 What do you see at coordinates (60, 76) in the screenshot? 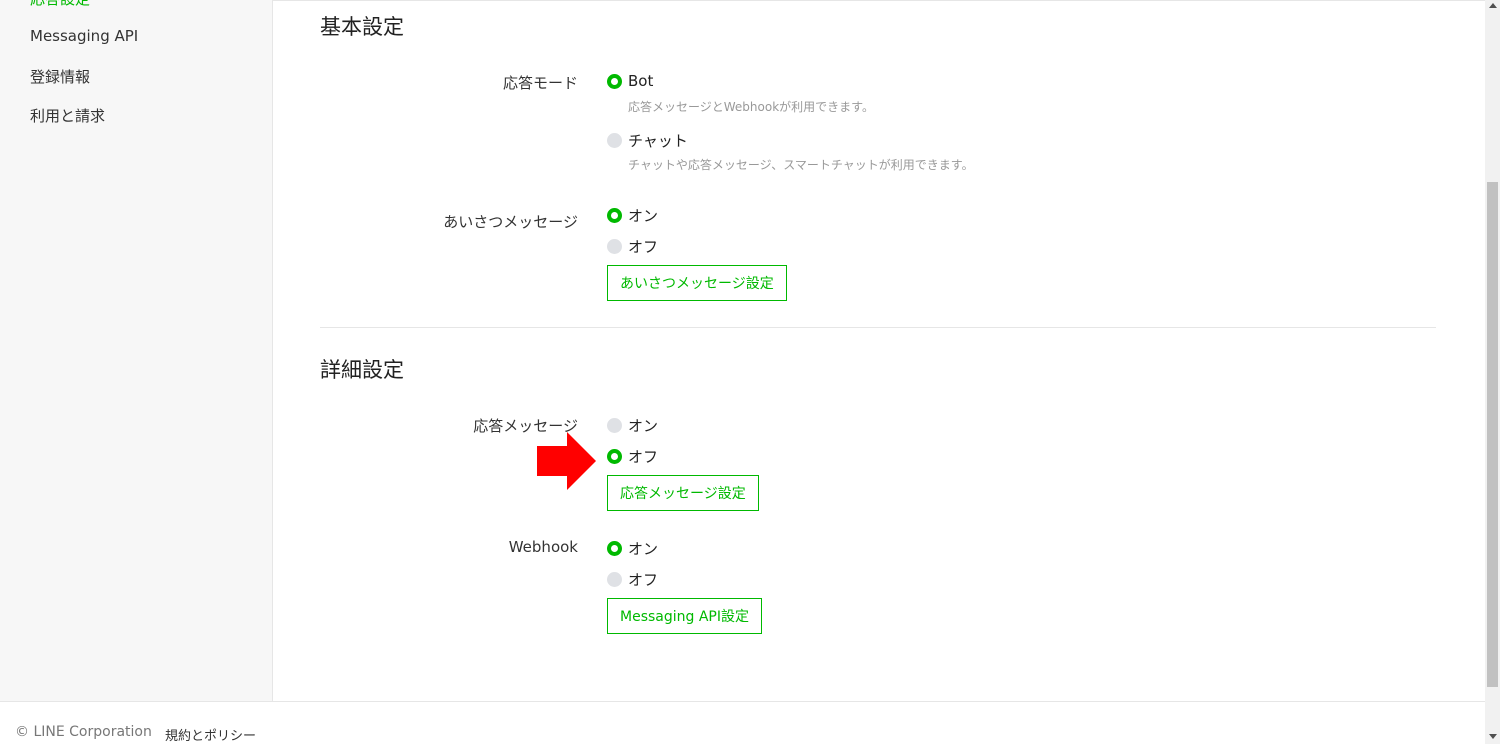
I see `sidebar-item-registration-info: 登録情報` at bounding box center [60, 76].